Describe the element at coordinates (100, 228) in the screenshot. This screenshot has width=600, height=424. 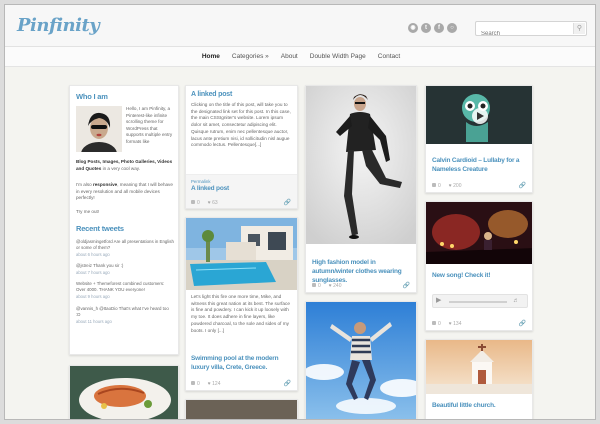
I see `tweets-title: Recent tweets` at that location.